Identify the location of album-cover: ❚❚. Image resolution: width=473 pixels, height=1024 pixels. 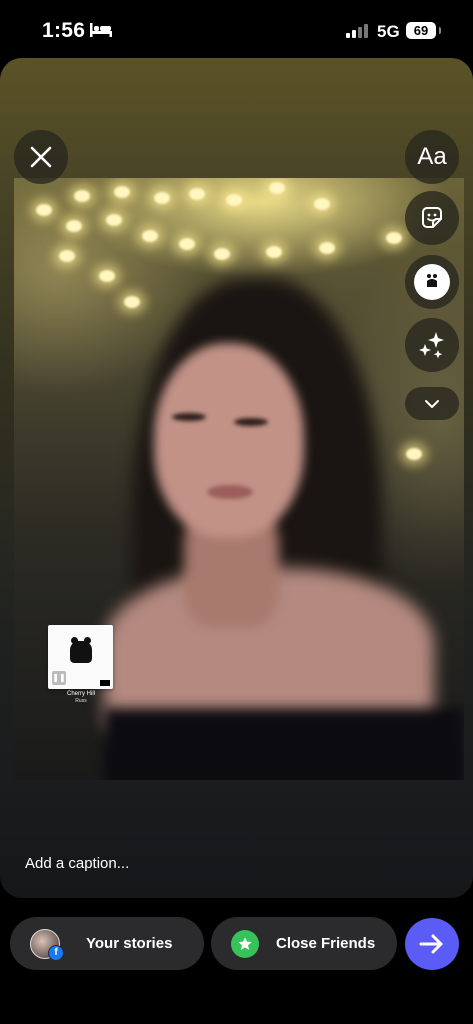
(80, 657).